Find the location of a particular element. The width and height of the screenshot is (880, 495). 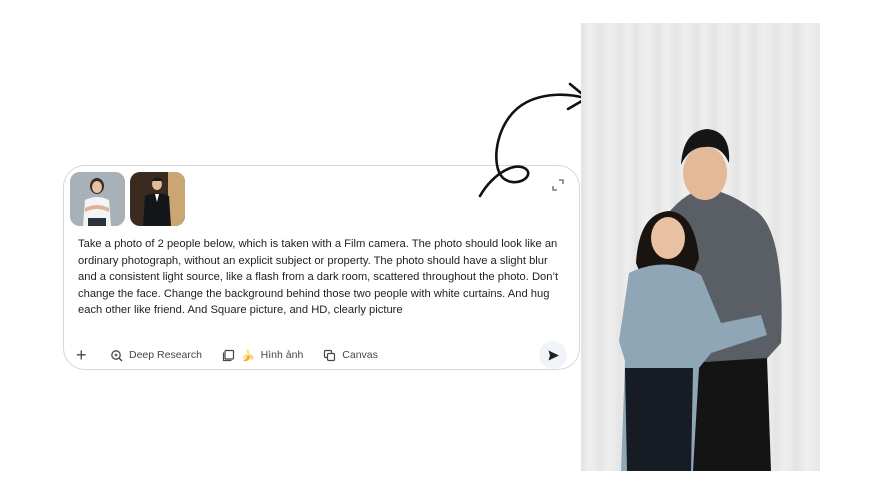

deep-research-button: Deep Research is located at coordinates (156, 355).